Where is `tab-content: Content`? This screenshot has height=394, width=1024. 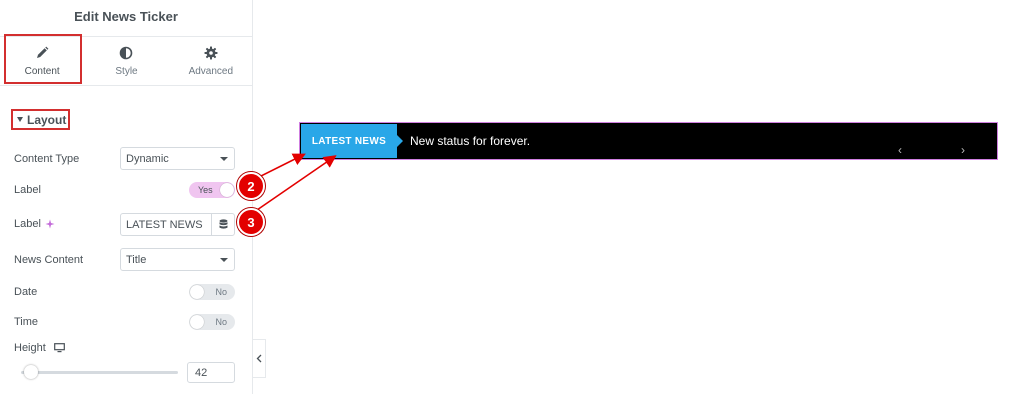
tab-content: Content is located at coordinates (42, 61).